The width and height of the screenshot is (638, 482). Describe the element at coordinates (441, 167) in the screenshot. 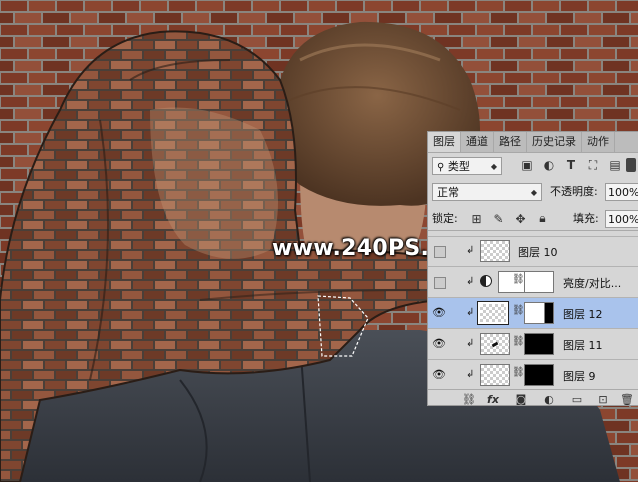

I see `search-icon: ⚲` at that location.